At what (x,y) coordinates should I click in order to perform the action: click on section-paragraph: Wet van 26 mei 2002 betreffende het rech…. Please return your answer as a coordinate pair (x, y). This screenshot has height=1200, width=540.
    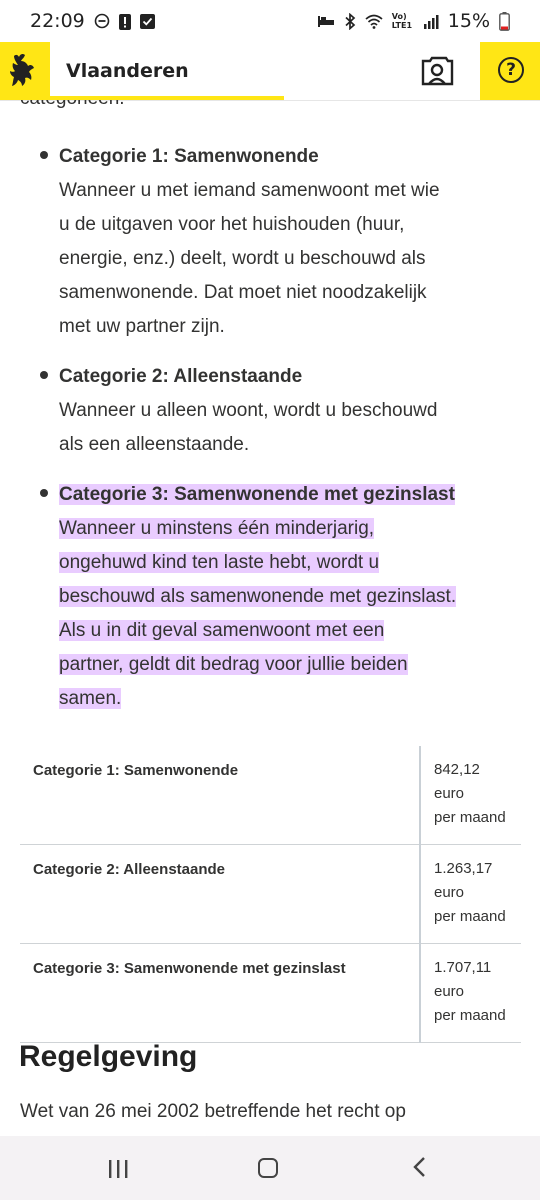
    Looking at the image, I should click on (213, 1111).